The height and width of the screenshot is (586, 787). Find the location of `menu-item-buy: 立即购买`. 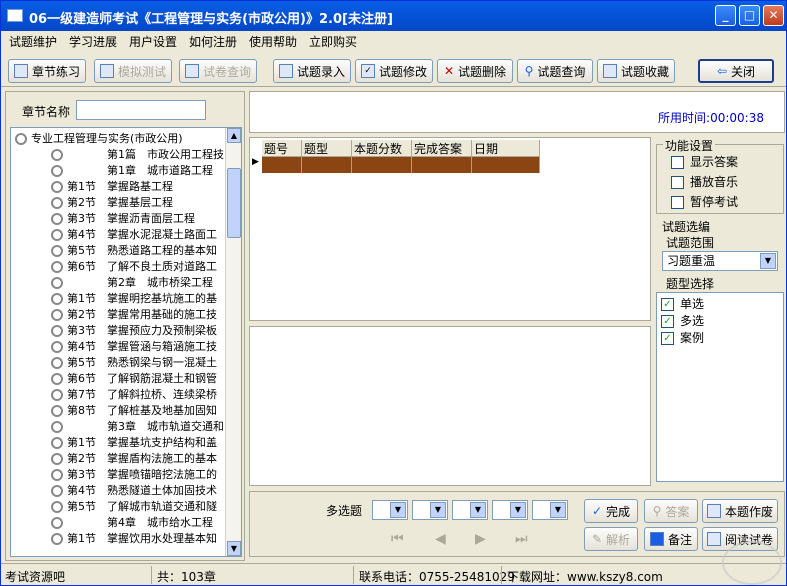

menu-item-buy: 立即购买 is located at coordinates (333, 41).